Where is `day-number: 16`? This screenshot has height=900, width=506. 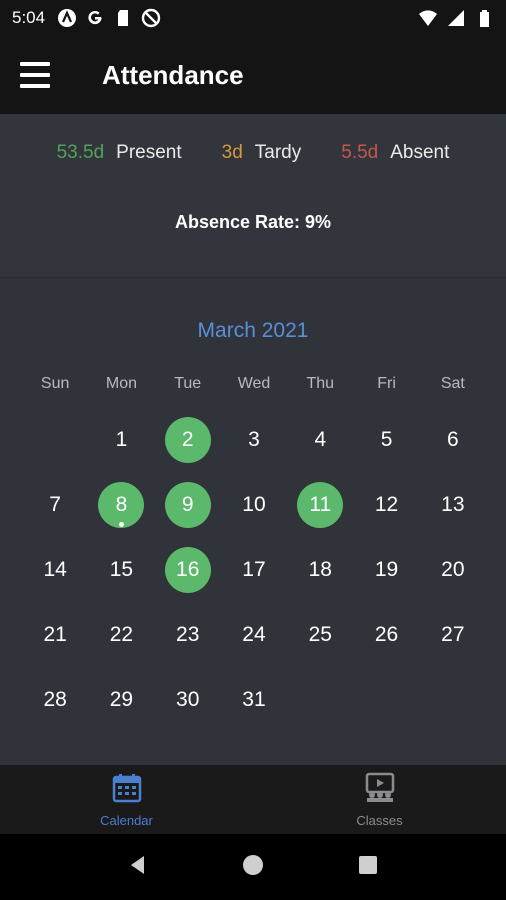
day-number: 16 is located at coordinates (187, 570).